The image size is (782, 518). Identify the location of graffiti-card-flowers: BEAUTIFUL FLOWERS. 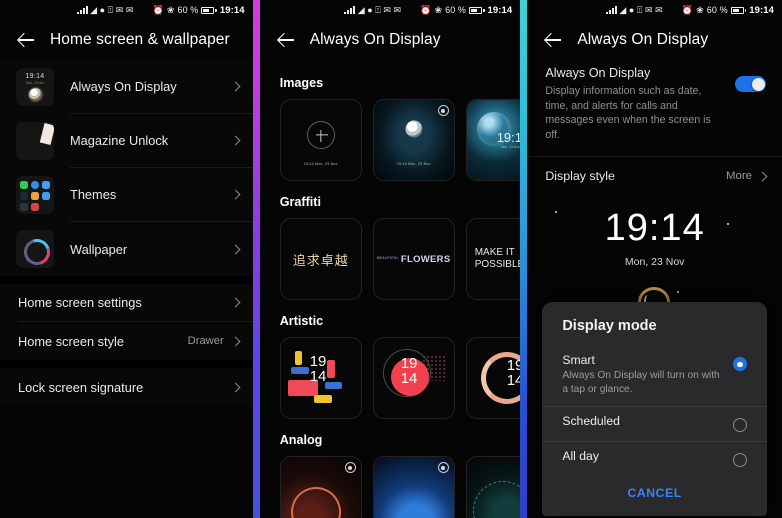
(413, 259).